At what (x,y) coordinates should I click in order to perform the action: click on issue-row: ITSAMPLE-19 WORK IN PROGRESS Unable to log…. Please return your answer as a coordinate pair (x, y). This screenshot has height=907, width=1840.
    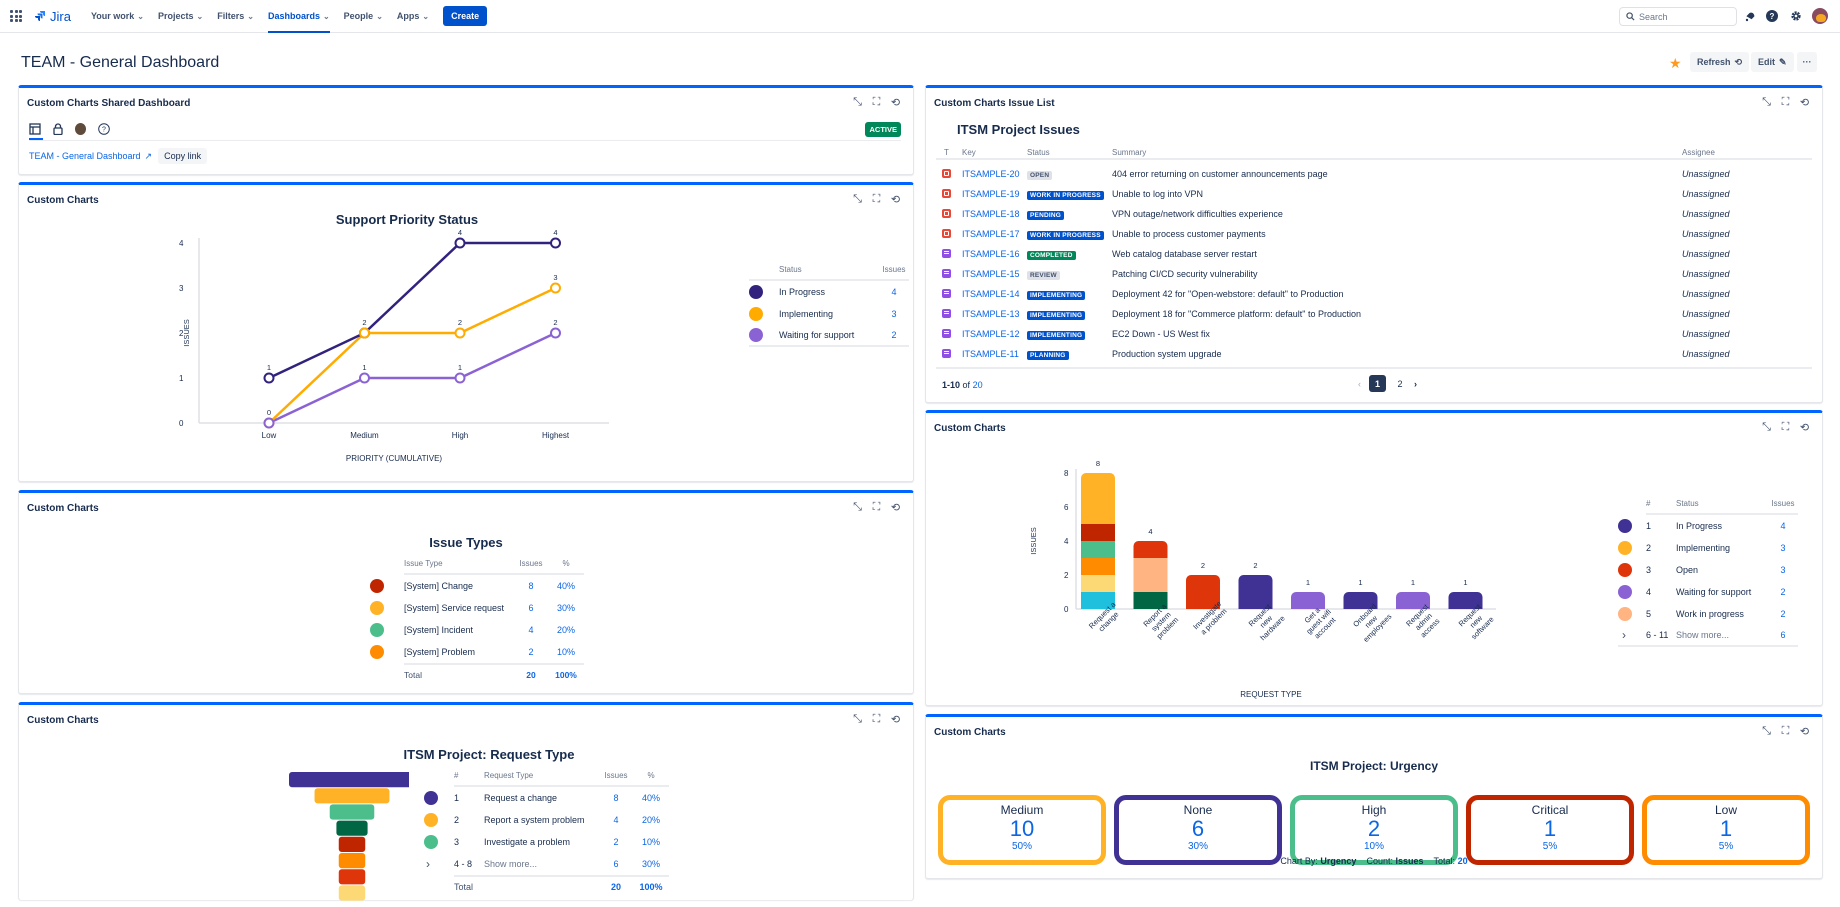
    Looking at the image, I should click on (1374, 194).